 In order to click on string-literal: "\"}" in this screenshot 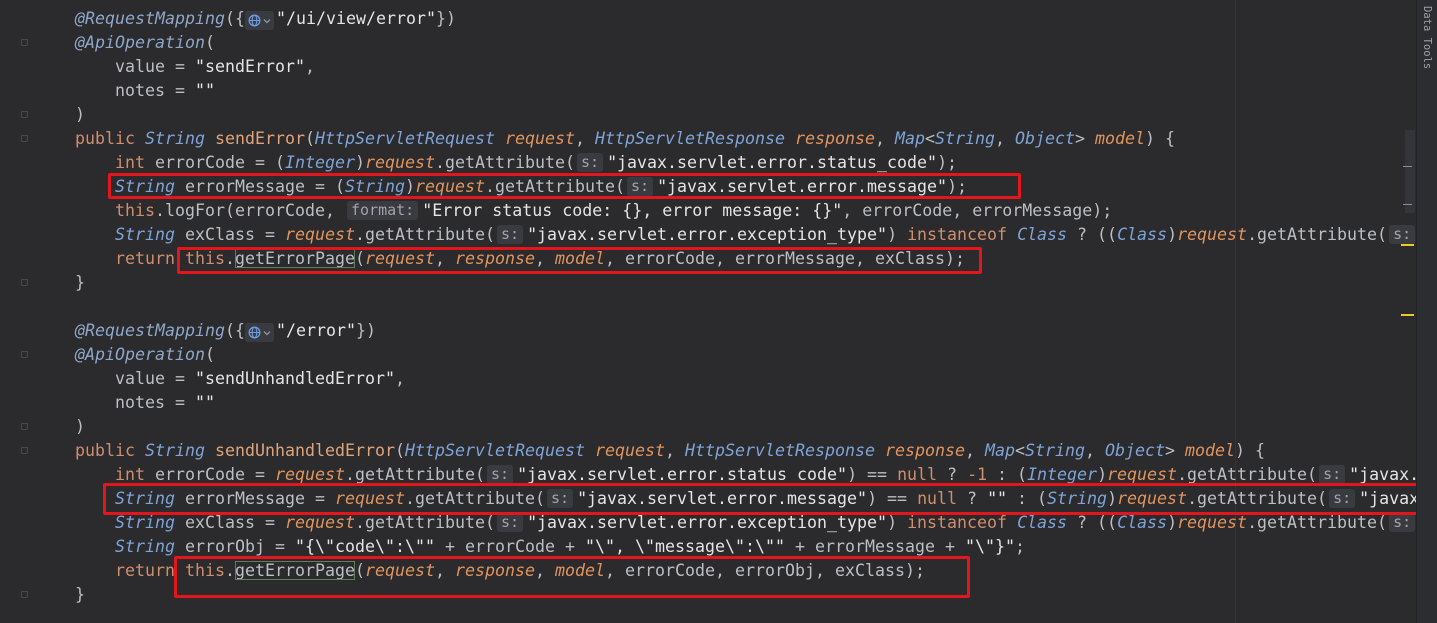, I will do `click(990, 546)`.